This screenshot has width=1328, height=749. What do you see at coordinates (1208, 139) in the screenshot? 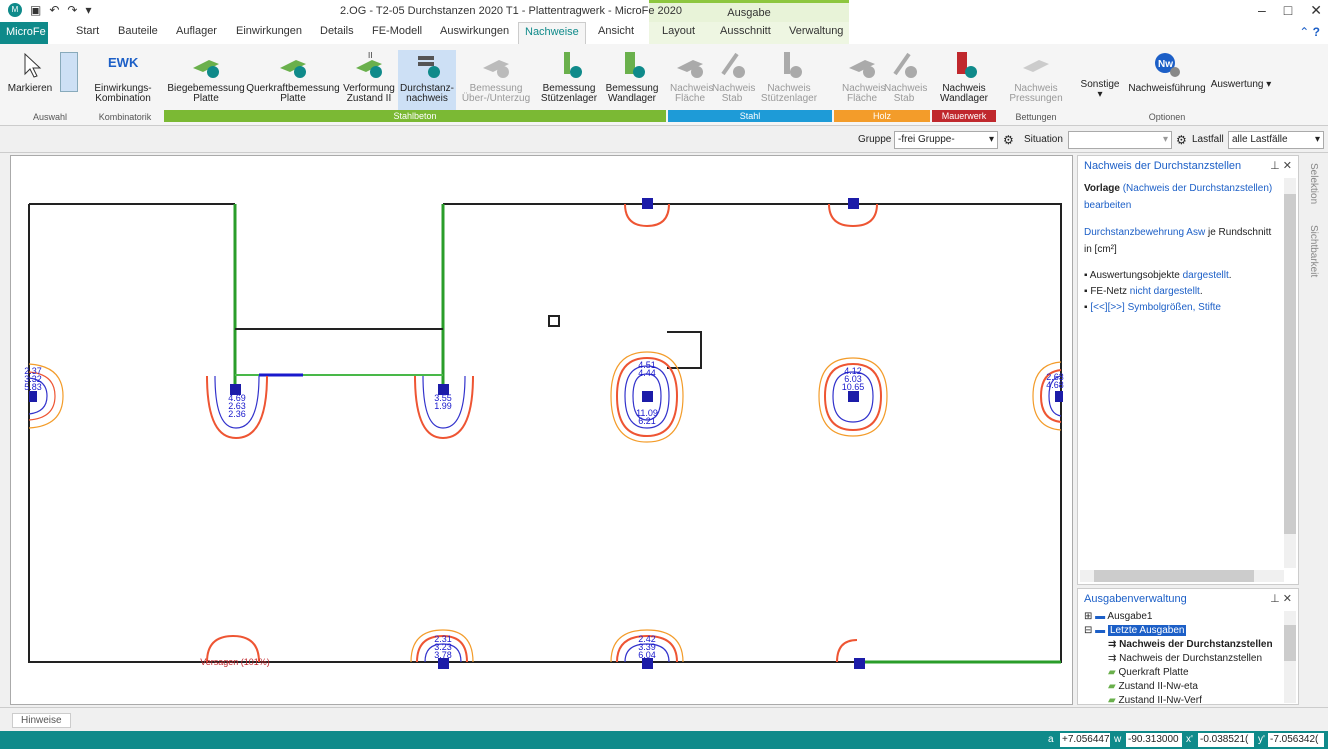
I see `lastfall-label: Lastfall` at bounding box center [1208, 139].